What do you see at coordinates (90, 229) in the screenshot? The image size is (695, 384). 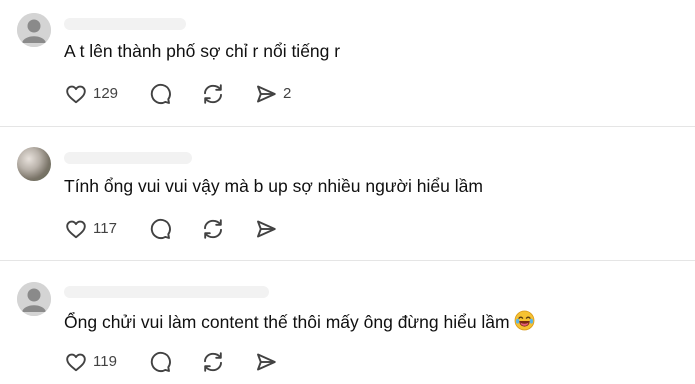 I see `like-button: 117` at bounding box center [90, 229].